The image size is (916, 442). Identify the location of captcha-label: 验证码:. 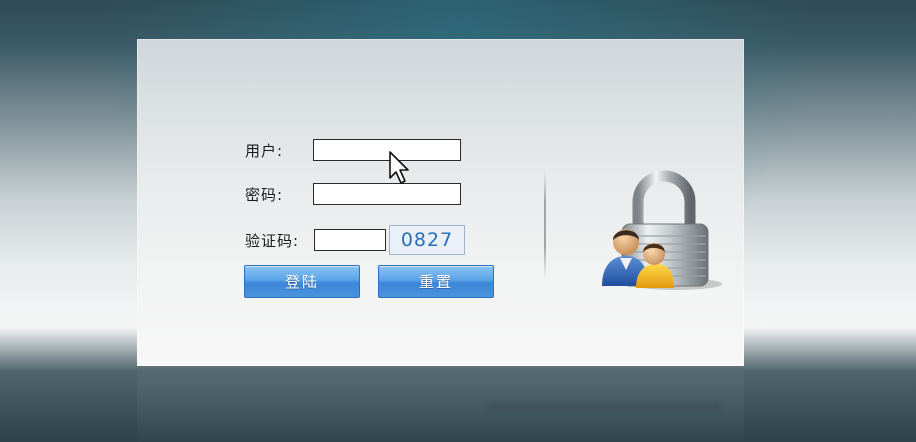
(272, 241).